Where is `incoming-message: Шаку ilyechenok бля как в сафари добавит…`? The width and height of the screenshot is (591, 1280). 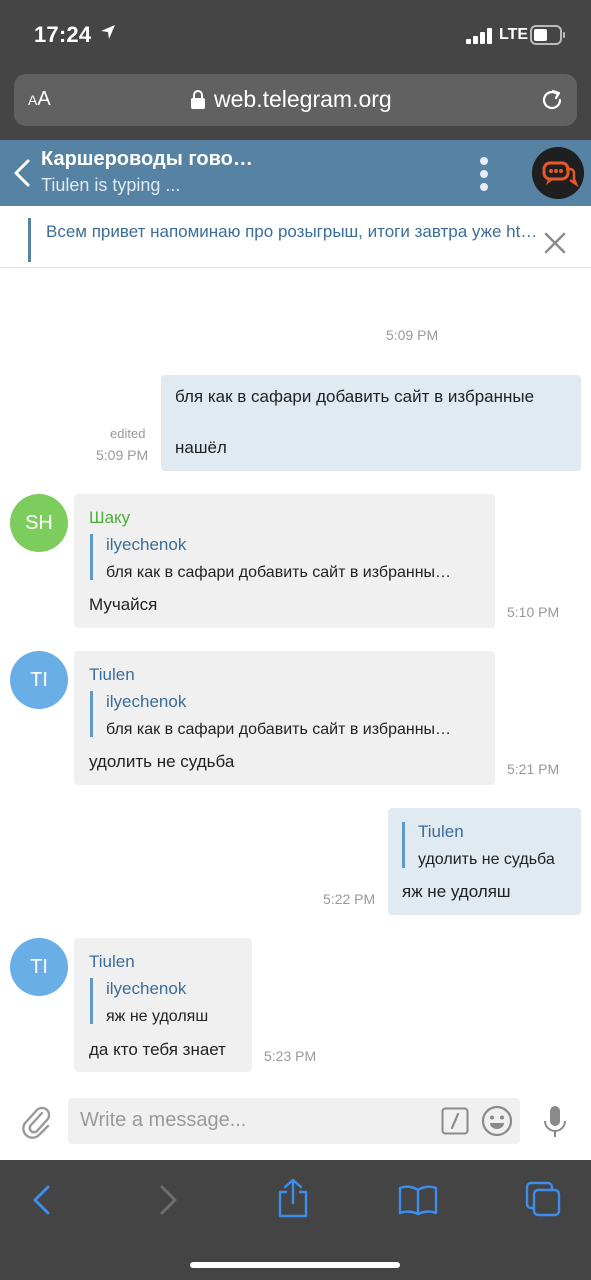 incoming-message: Шаку ilyechenok бля как в сафари добавит… is located at coordinates (284, 561).